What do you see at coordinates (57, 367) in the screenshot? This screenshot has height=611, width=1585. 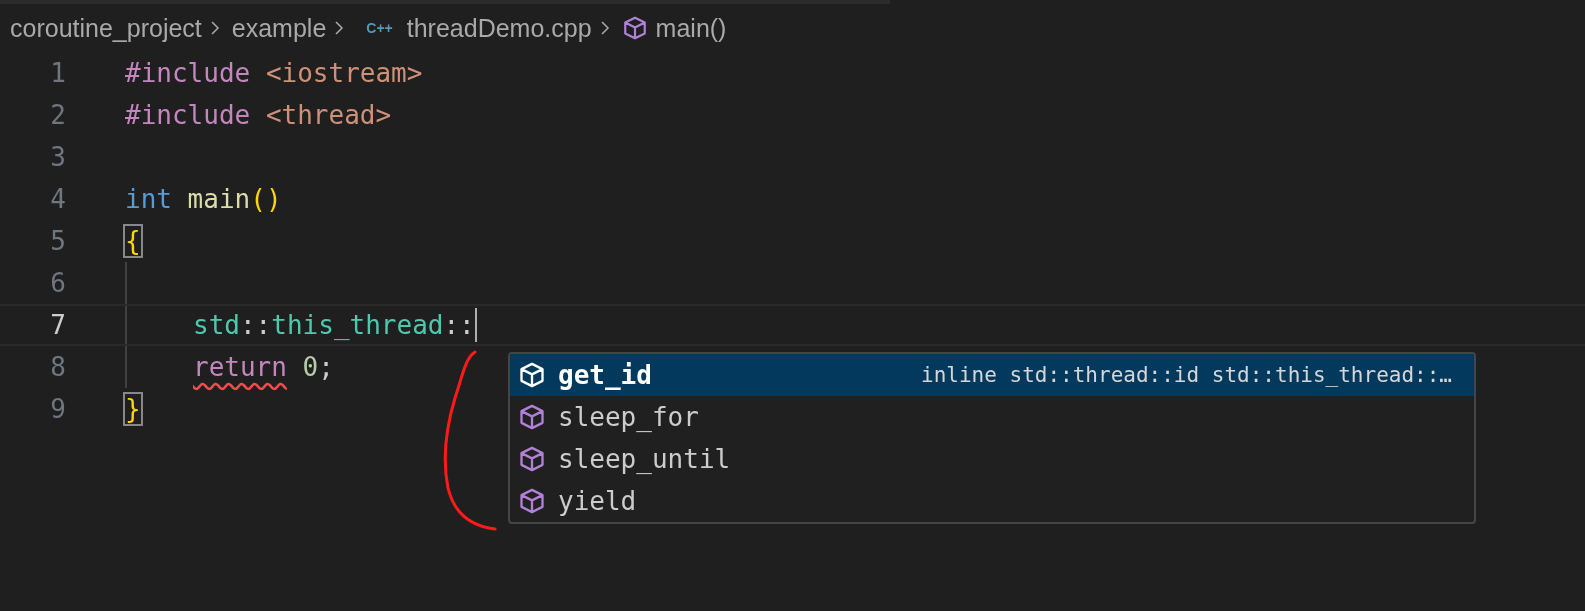 I see `line-number: 8` at bounding box center [57, 367].